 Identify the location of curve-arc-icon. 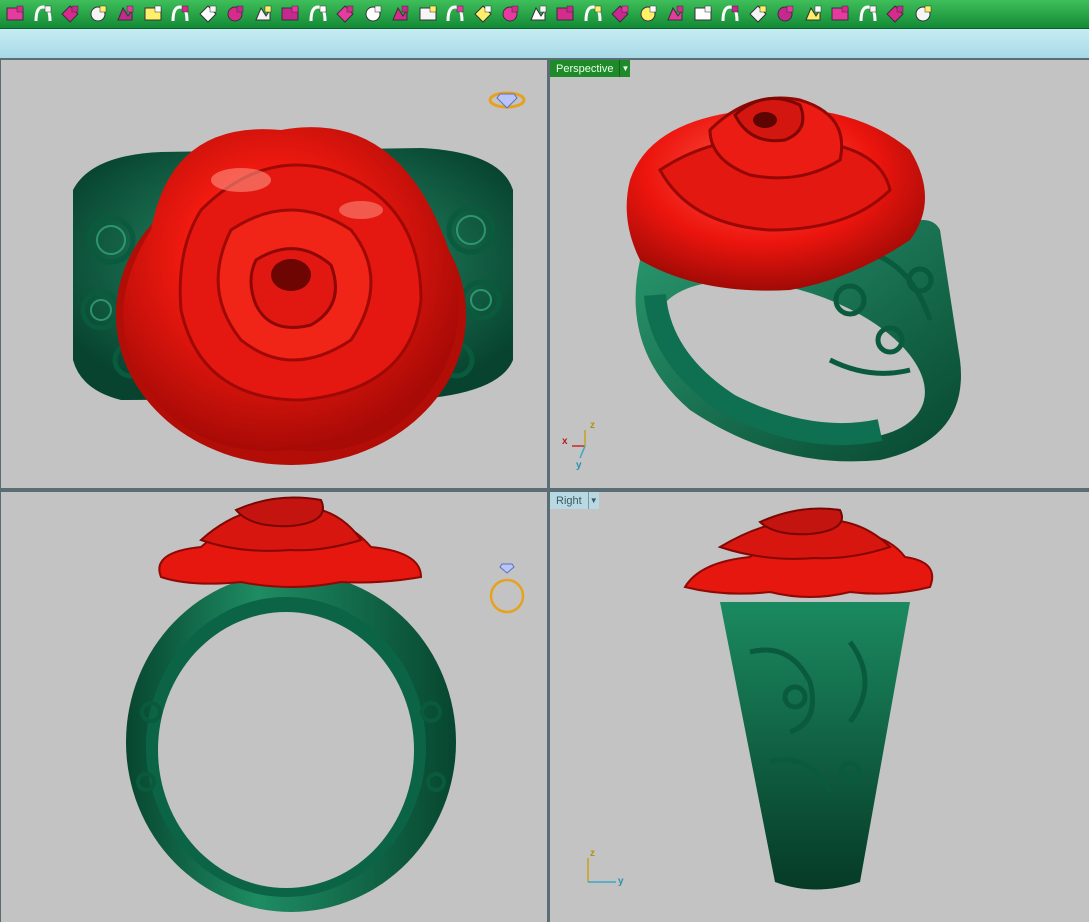
(537, 13).